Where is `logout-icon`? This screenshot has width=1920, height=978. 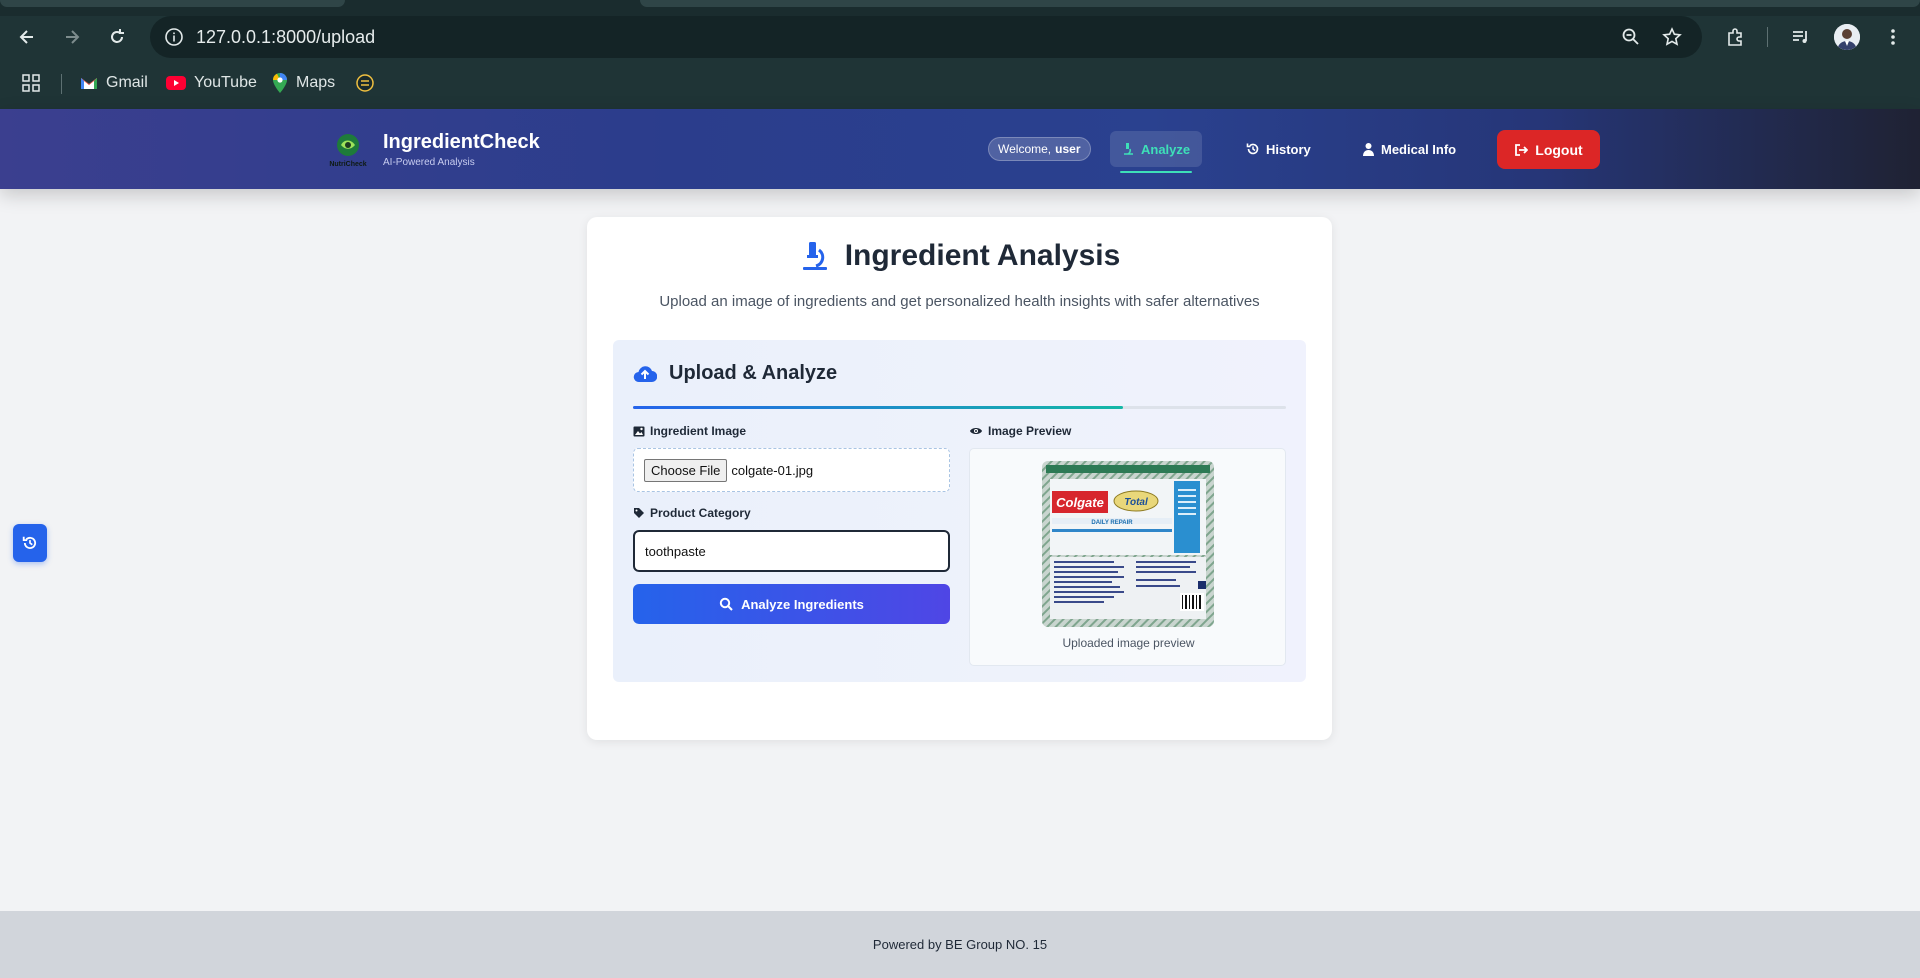 logout-icon is located at coordinates (1522, 149).